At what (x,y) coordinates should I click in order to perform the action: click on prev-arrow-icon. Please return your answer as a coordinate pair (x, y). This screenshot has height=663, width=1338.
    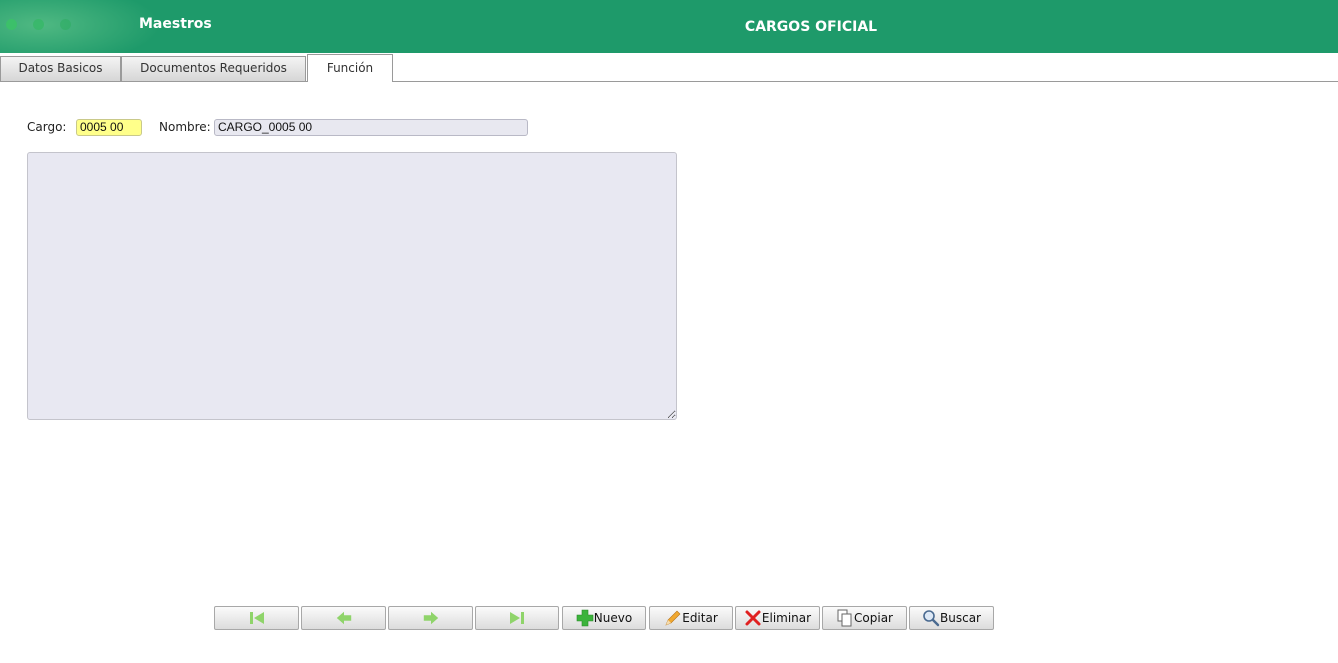
    Looking at the image, I should click on (344, 618).